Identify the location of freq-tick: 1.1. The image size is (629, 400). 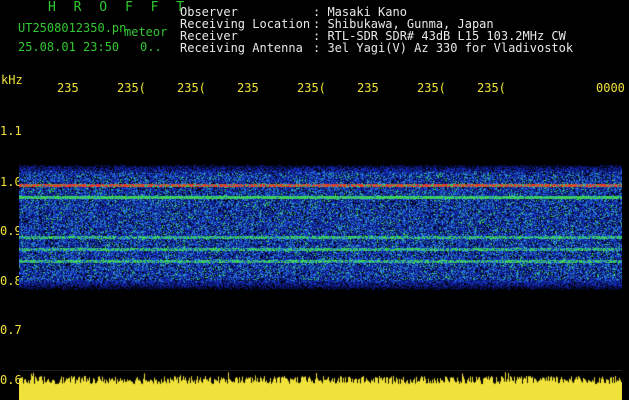
(11, 131).